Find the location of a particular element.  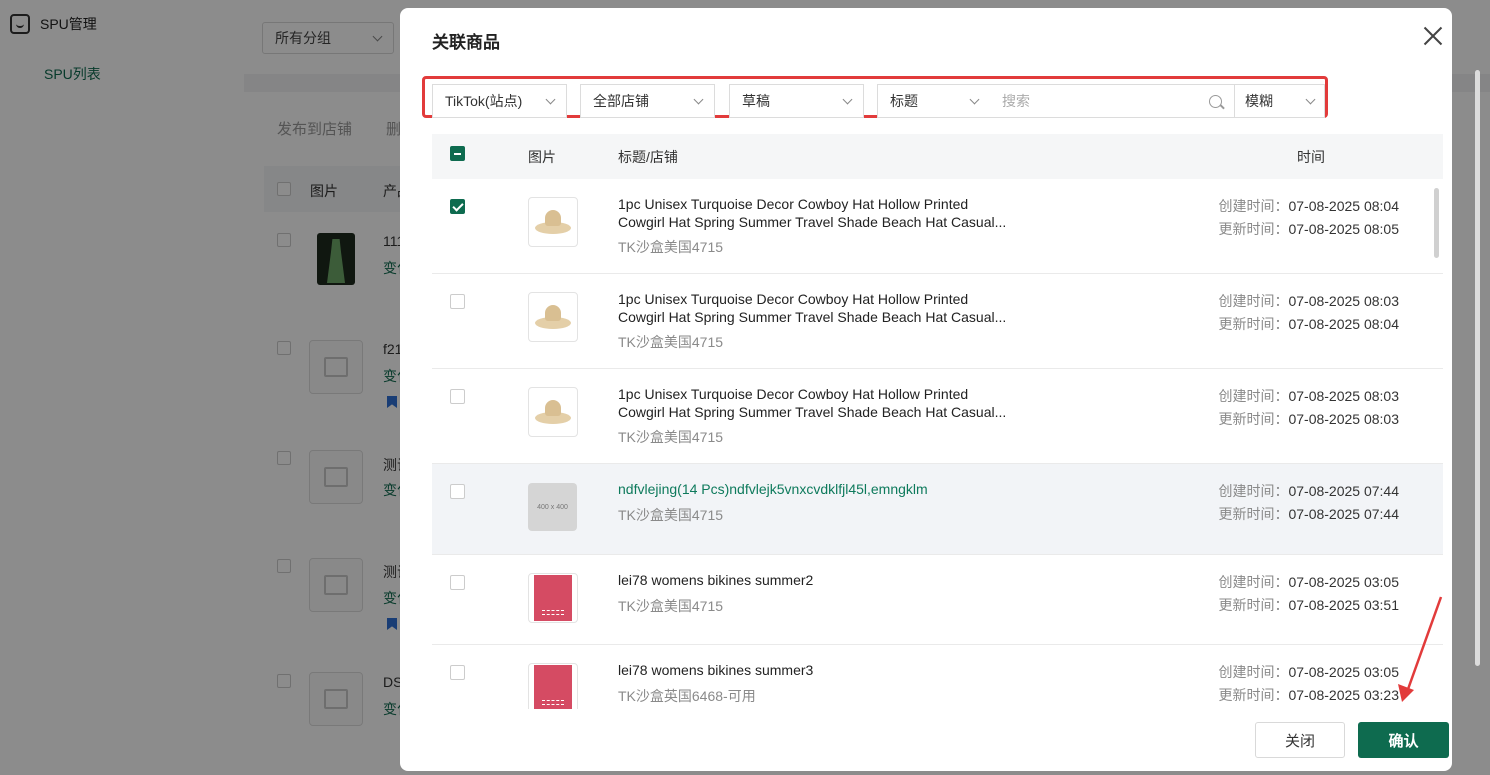

close-button: 关闭 is located at coordinates (1300, 740).